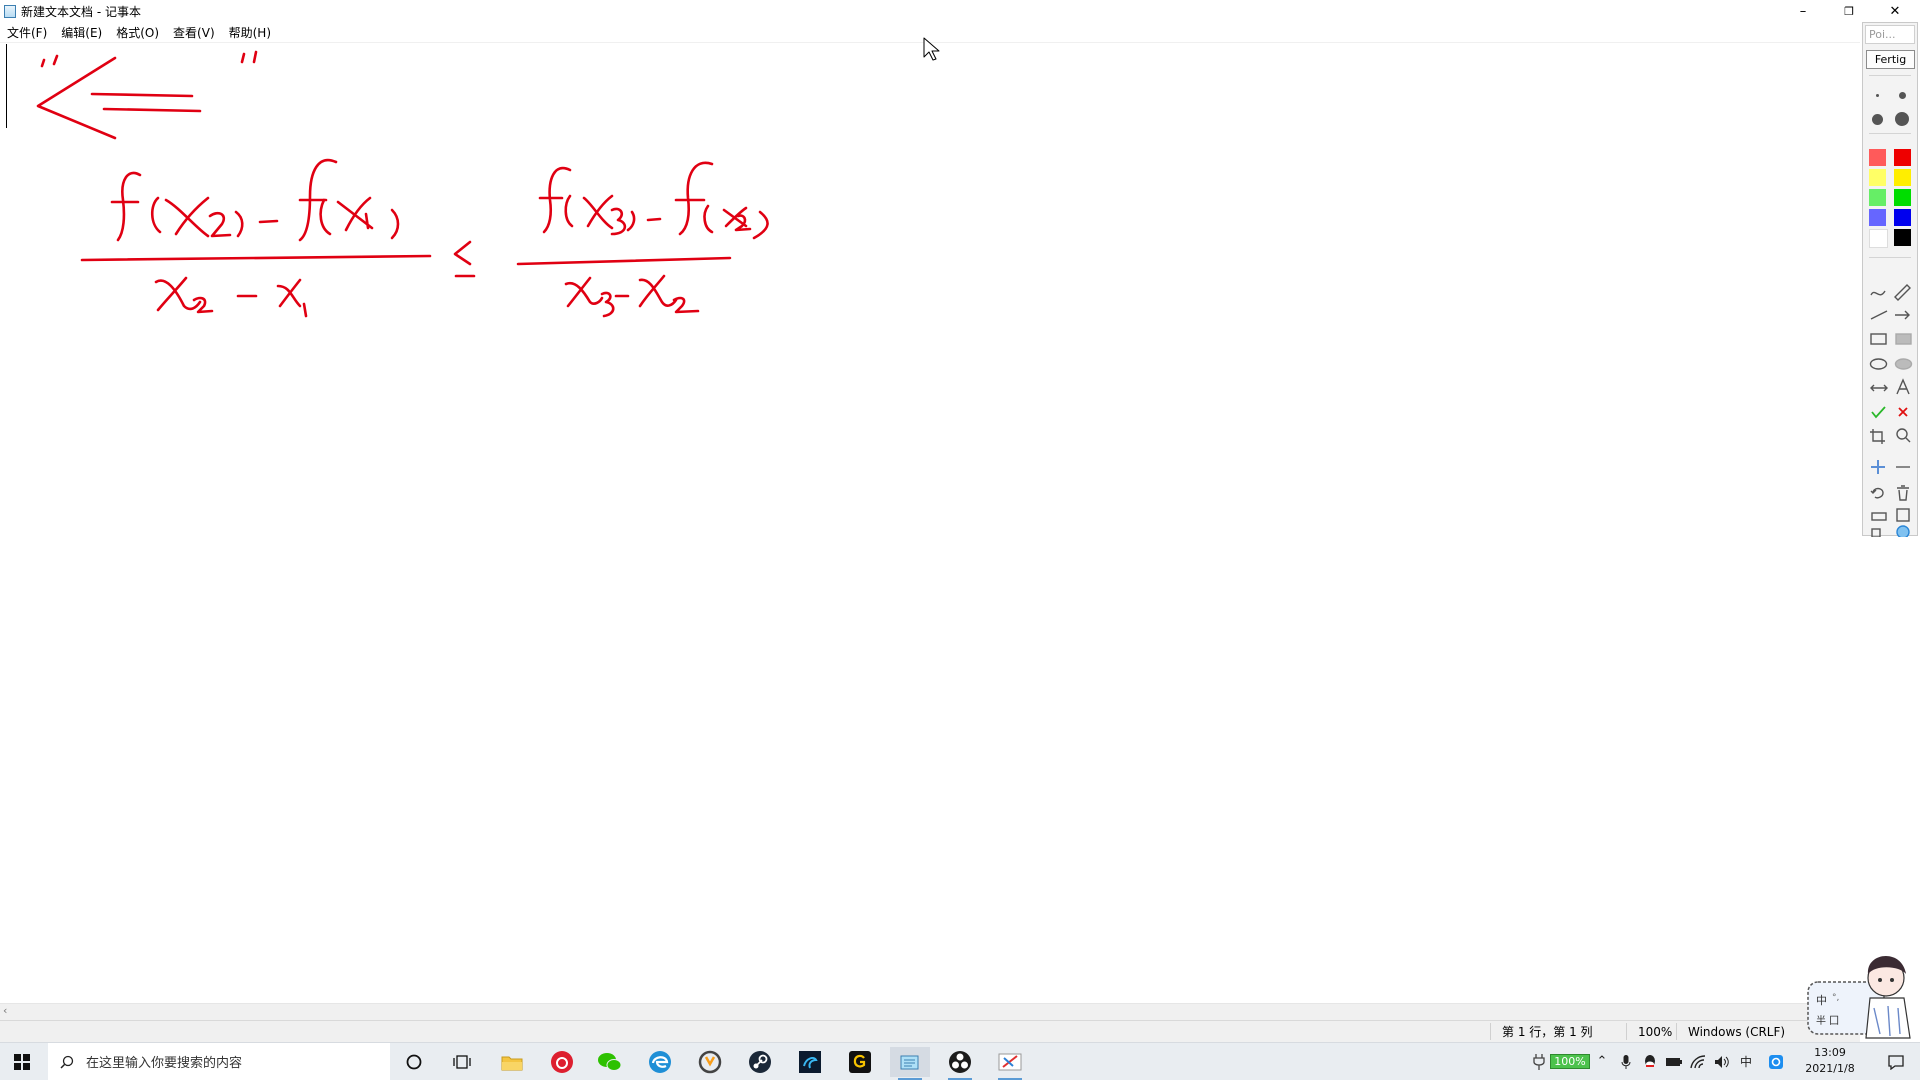 The image size is (1920, 1081). What do you see at coordinates (1877, 119) in the screenshot?
I see `brush-size-3-button` at bounding box center [1877, 119].